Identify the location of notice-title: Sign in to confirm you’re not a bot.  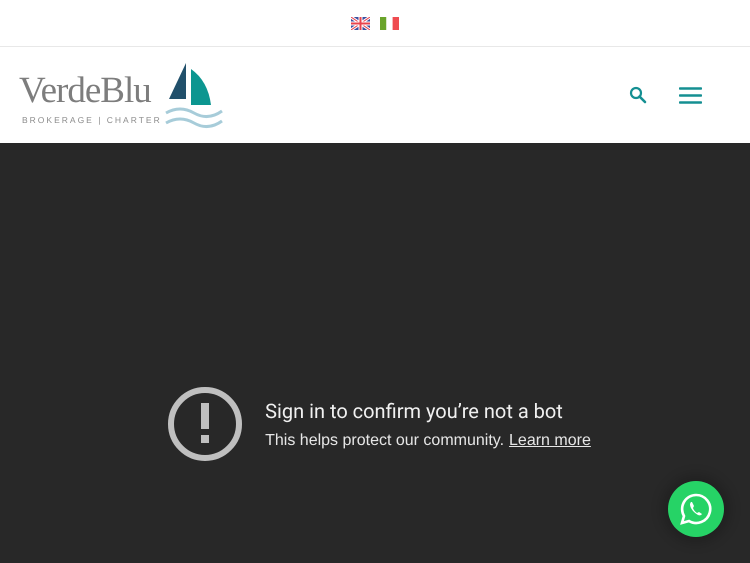
(414, 410).